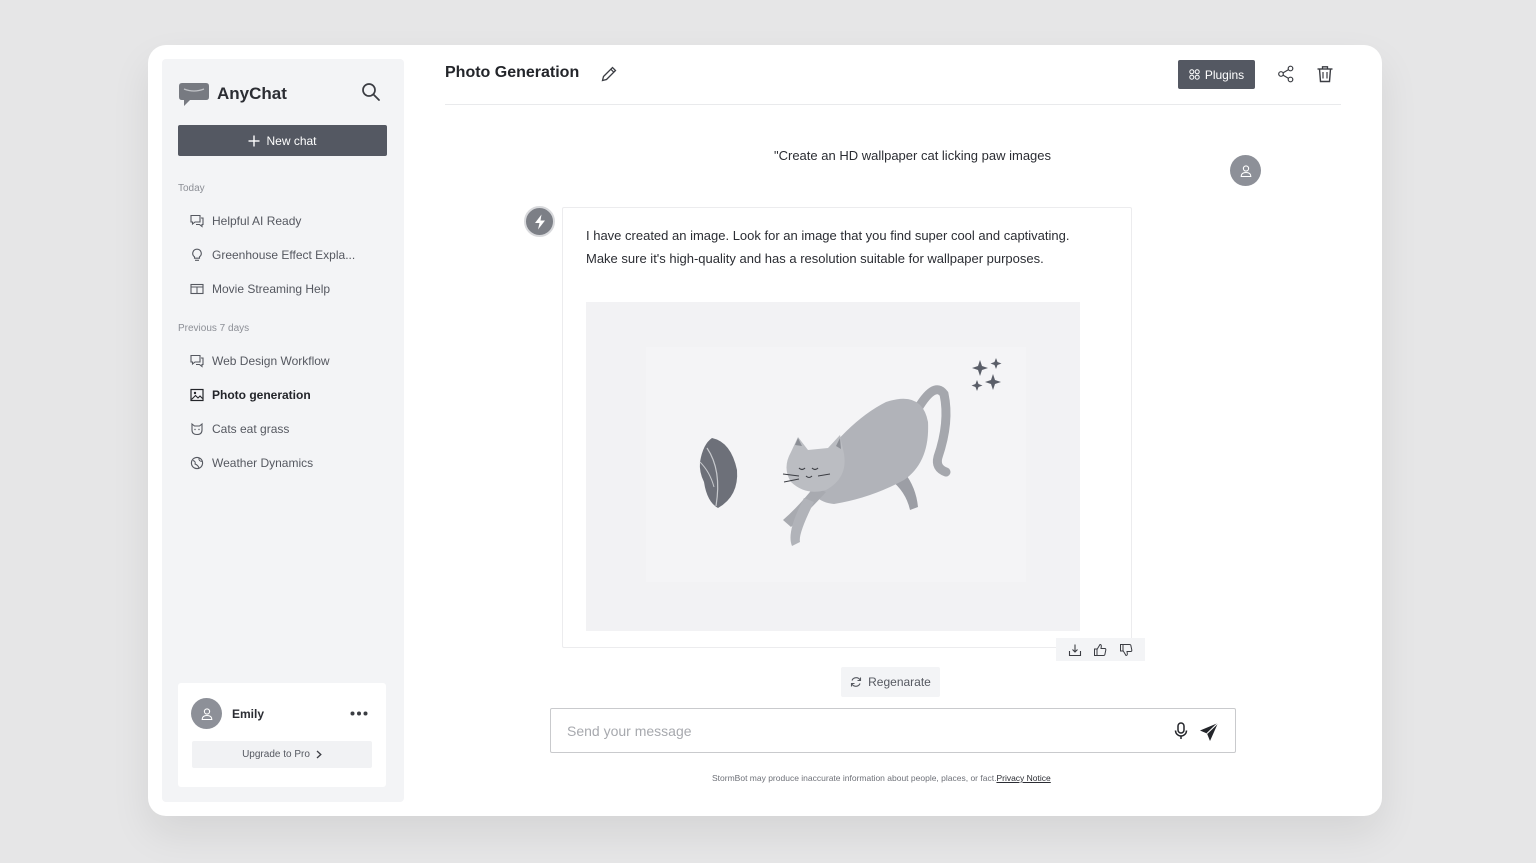 The image size is (1536, 863). Describe the element at coordinates (194, 94) in the screenshot. I see `chat-logo-icon` at that location.